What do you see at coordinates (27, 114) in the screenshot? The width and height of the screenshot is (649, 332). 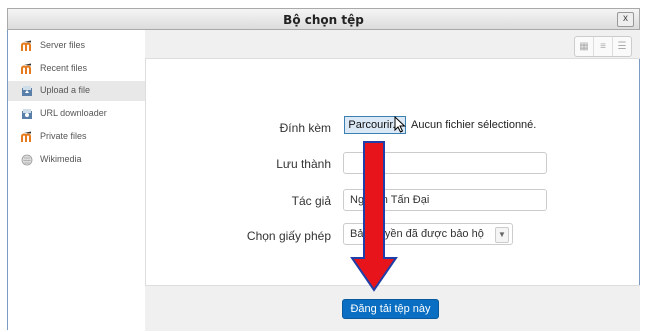 I see `url-icon` at bounding box center [27, 114].